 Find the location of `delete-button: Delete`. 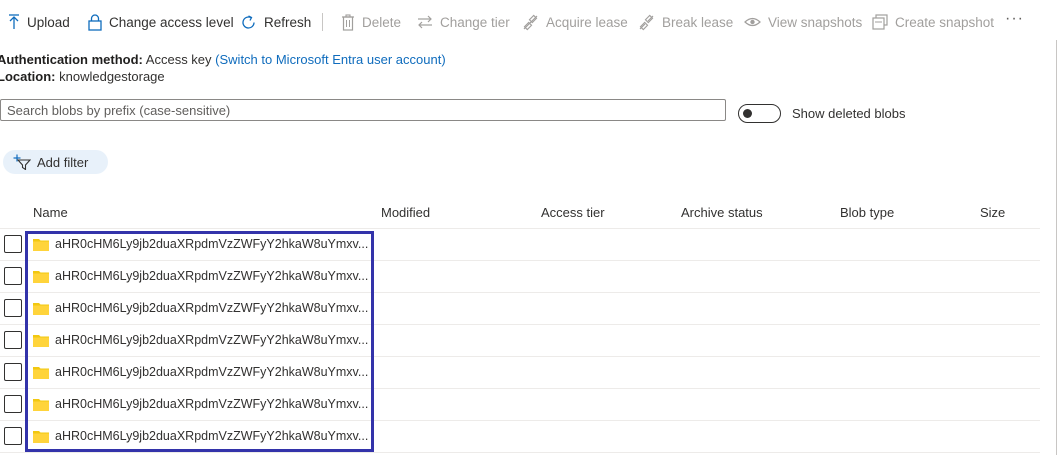

delete-button: Delete is located at coordinates (371, 22).